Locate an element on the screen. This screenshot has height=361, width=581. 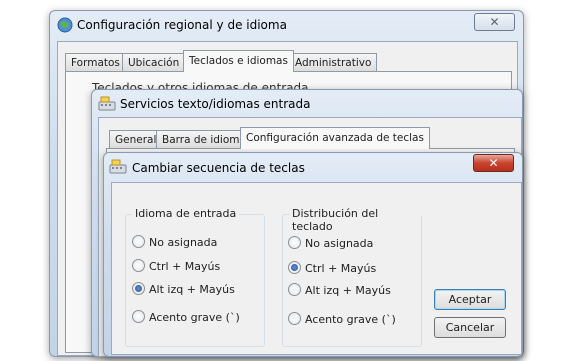
tab-config-avanzada: Configuración avanzada de teclas is located at coordinates (335, 138).